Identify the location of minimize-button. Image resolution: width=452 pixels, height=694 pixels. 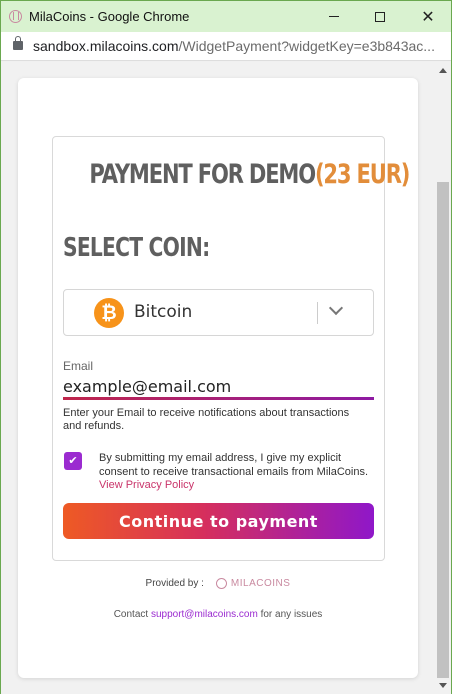
(334, 16).